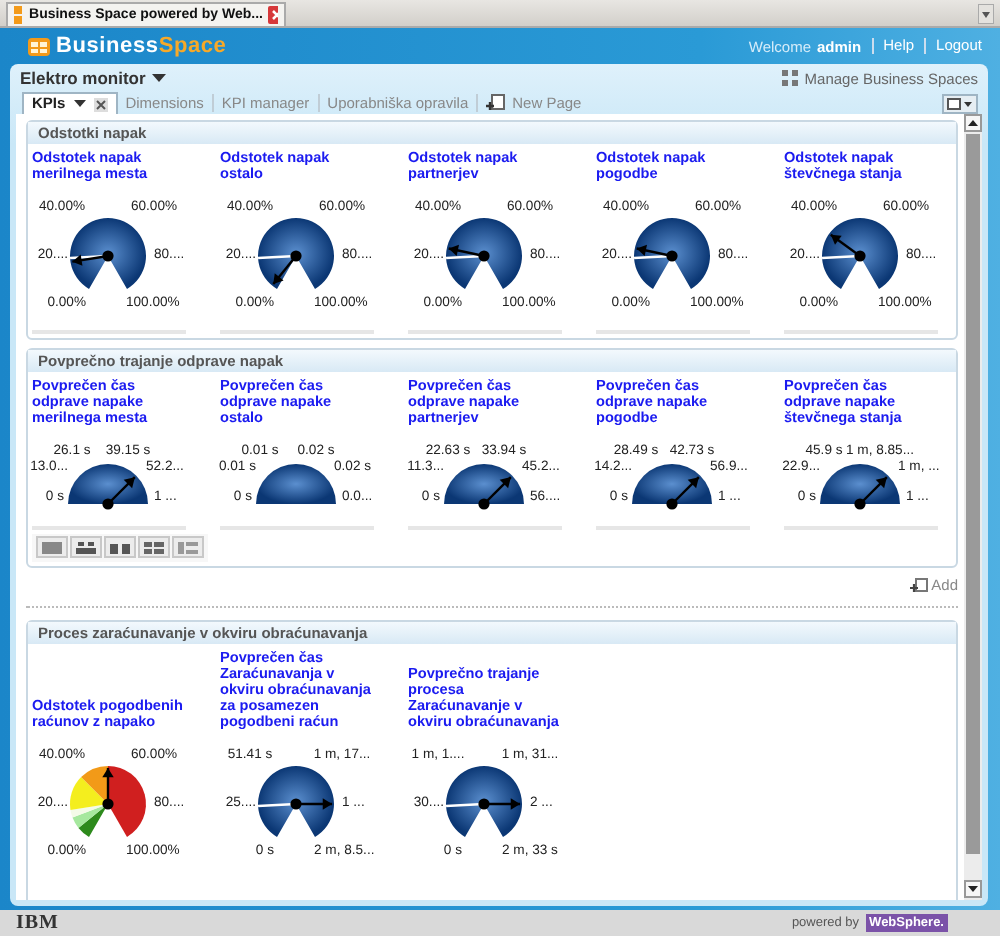  Describe the element at coordinates (83, 78) in the screenshot. I see `space-title: Elektro monitor` at that location.